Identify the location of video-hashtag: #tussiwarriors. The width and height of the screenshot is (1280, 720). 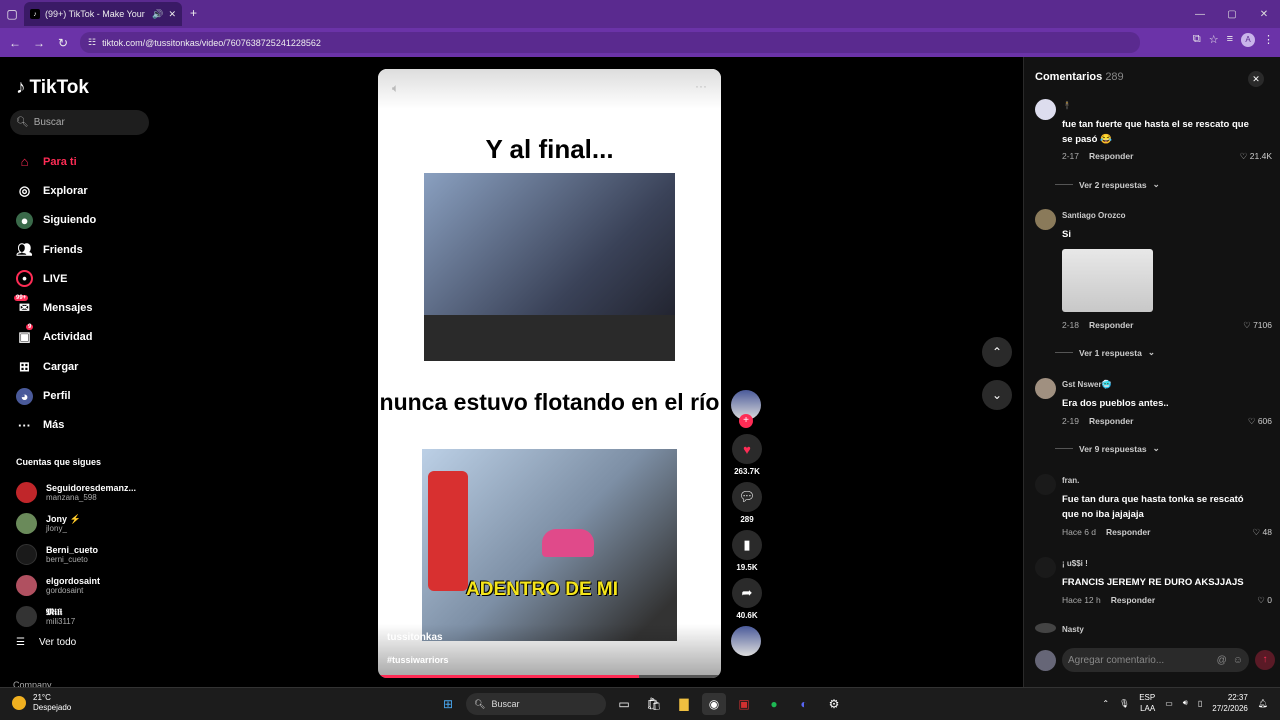
(418, 660).